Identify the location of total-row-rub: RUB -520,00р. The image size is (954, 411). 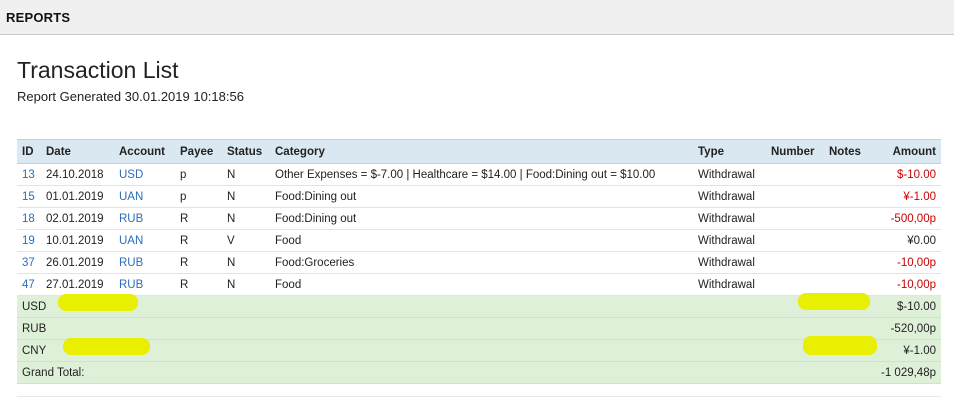
(479, 328).